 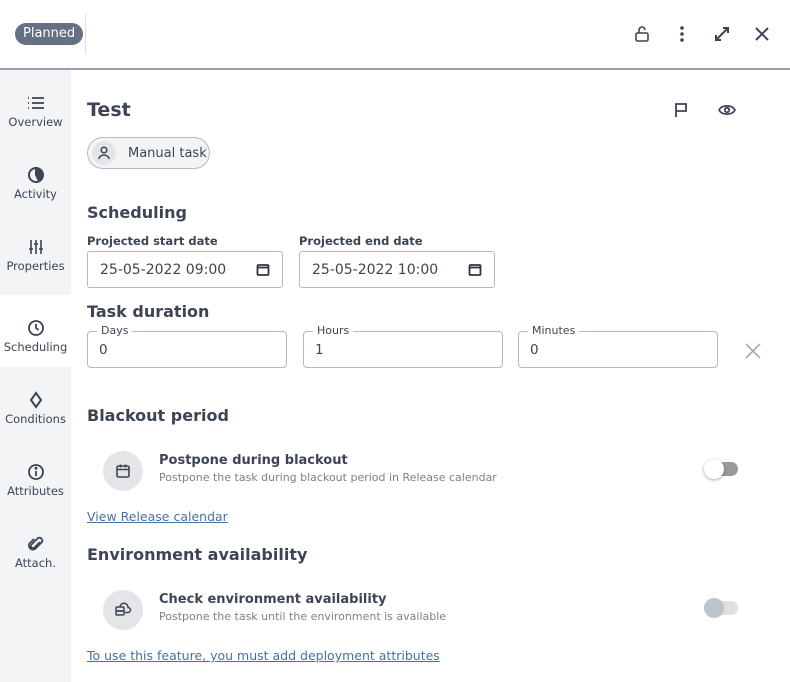 I want to click on start-date-input: 25-05-2022 09:00, so click(x=185, y=269).